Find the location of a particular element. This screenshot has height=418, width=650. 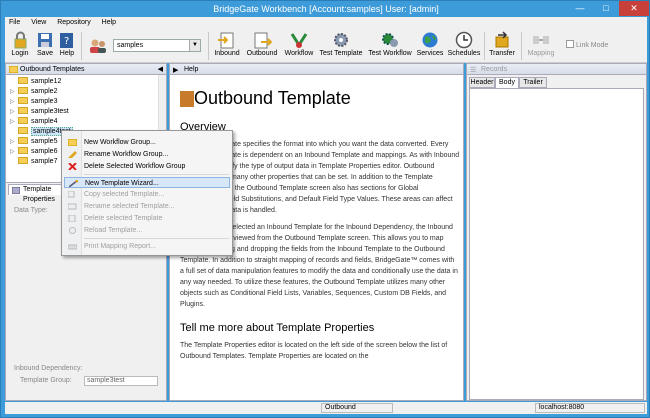

mapping-icon is located at coordinates (541, 40).